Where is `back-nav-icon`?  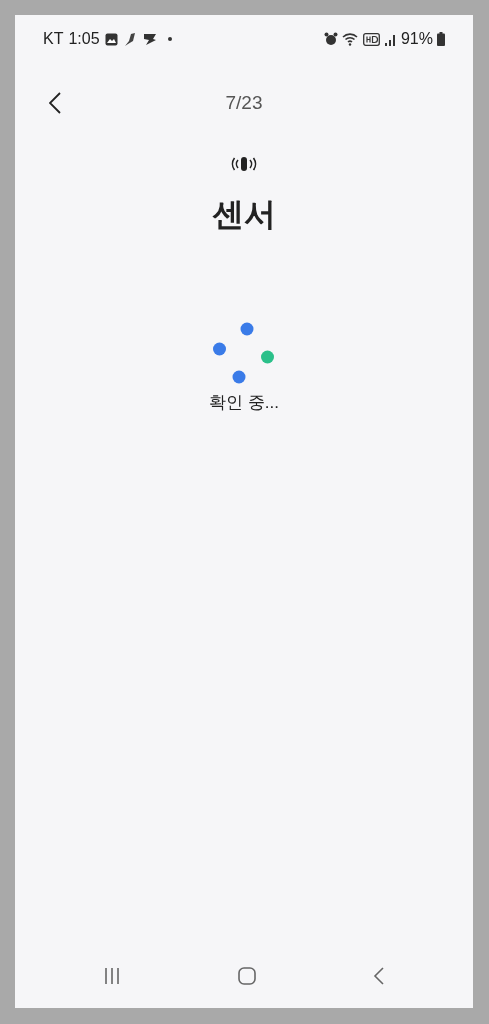
back-nav-icon is located at coordinates (378, 976).